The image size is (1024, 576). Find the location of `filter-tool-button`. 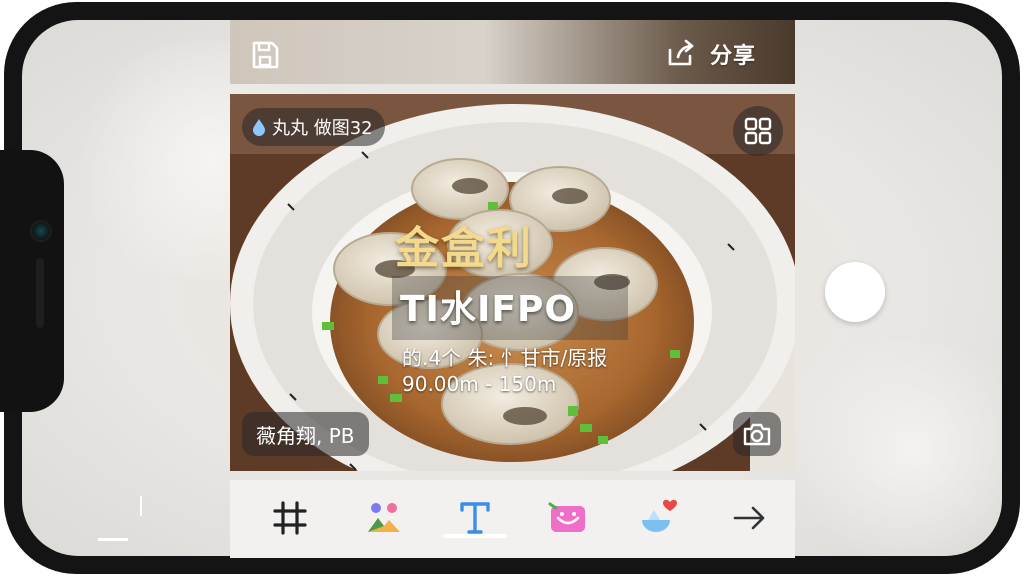

filter-tool-button is located at coordinates (384, 518).